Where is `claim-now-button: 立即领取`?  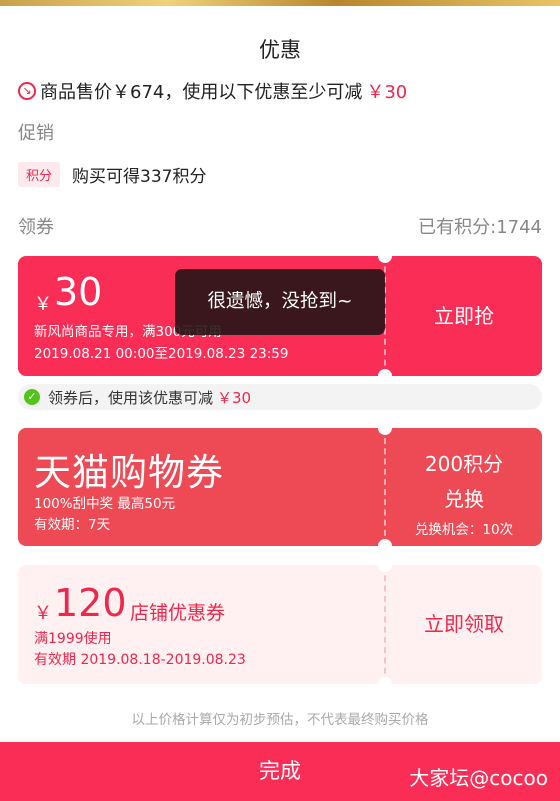
claim-now-button: 立即领取 is located at coordinates (464, 624).